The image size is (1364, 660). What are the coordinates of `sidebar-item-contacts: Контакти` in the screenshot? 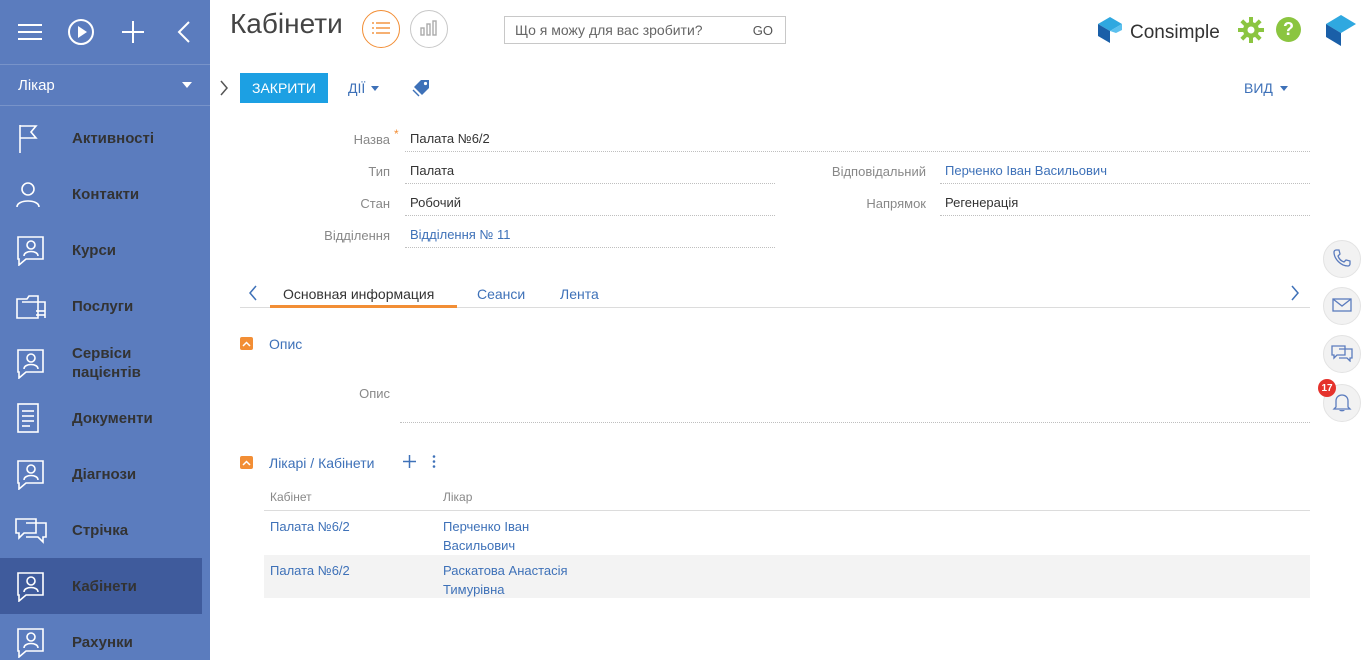 It's located at (101, 194).